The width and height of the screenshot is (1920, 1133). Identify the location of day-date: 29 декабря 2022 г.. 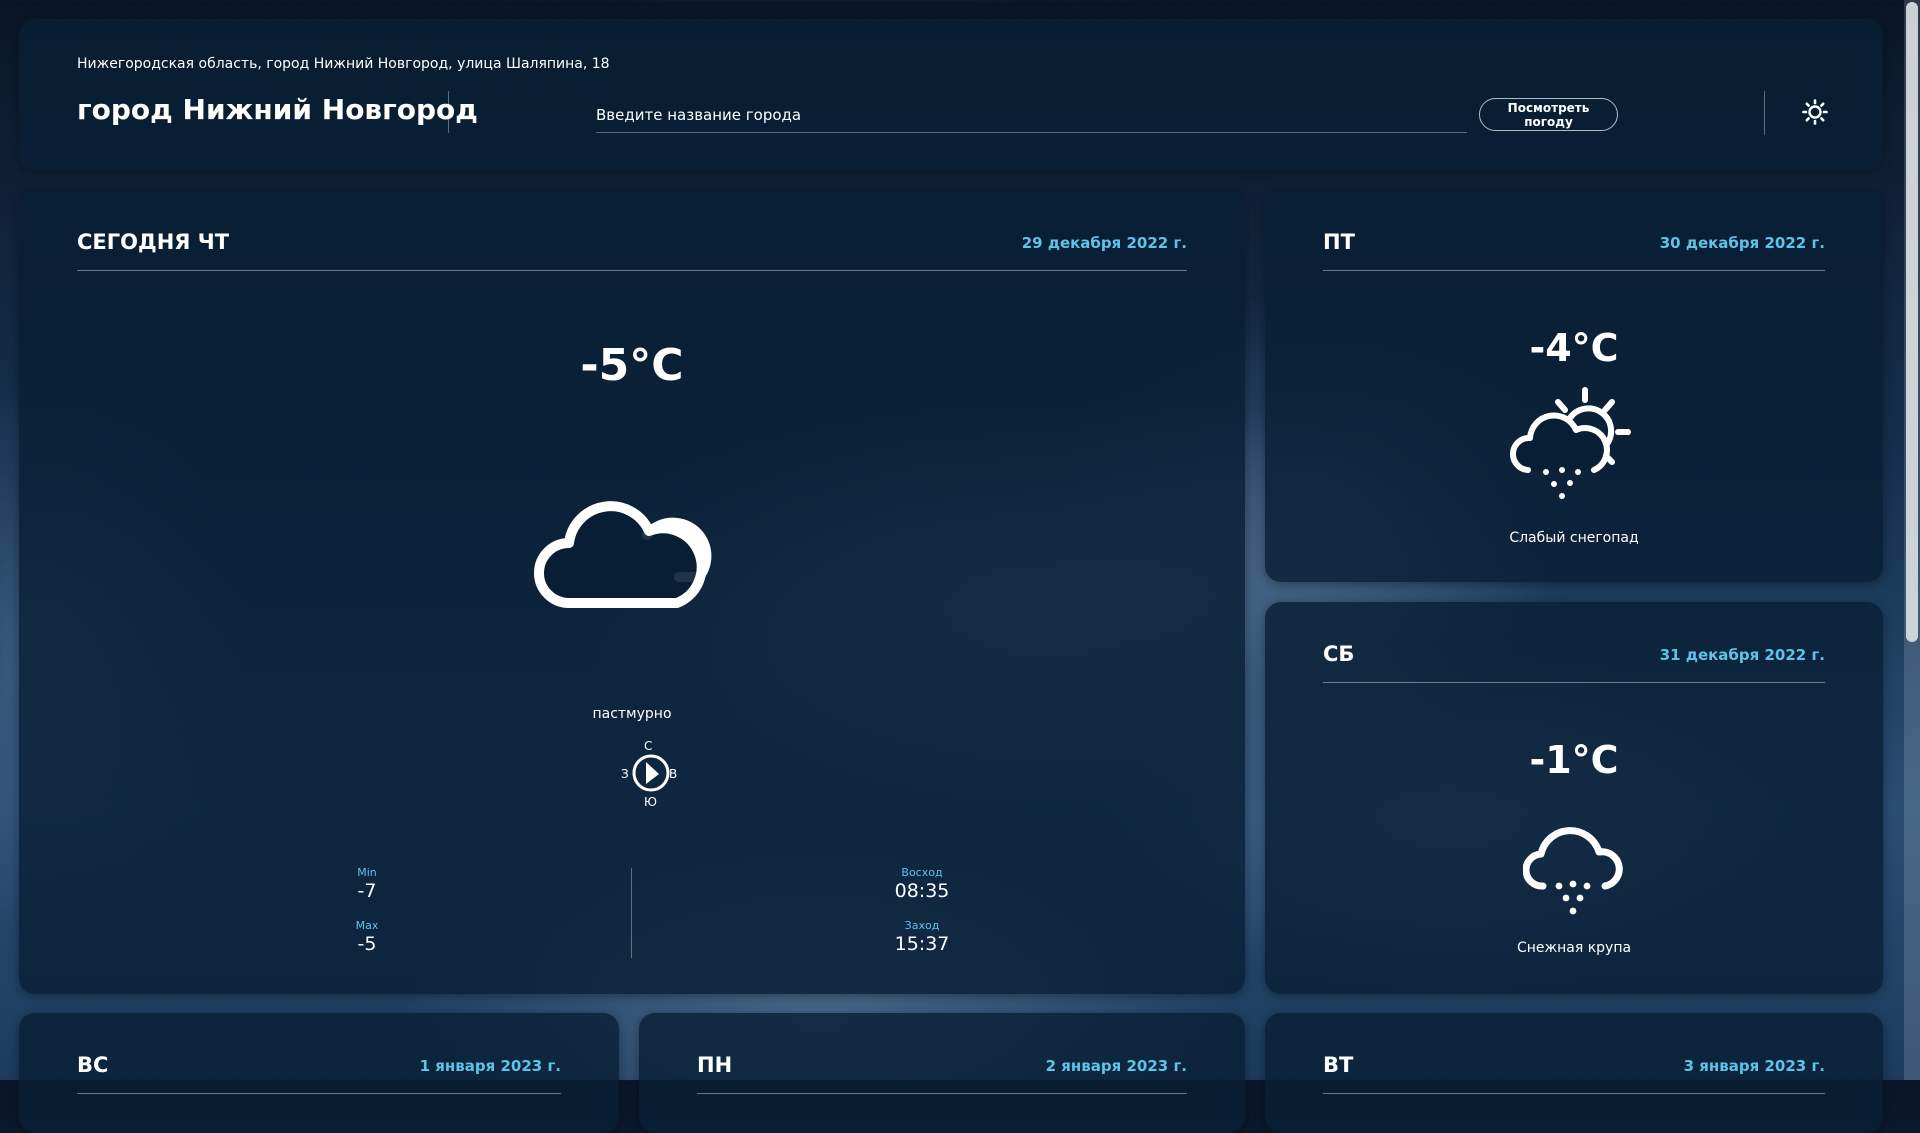
(1104, 243).